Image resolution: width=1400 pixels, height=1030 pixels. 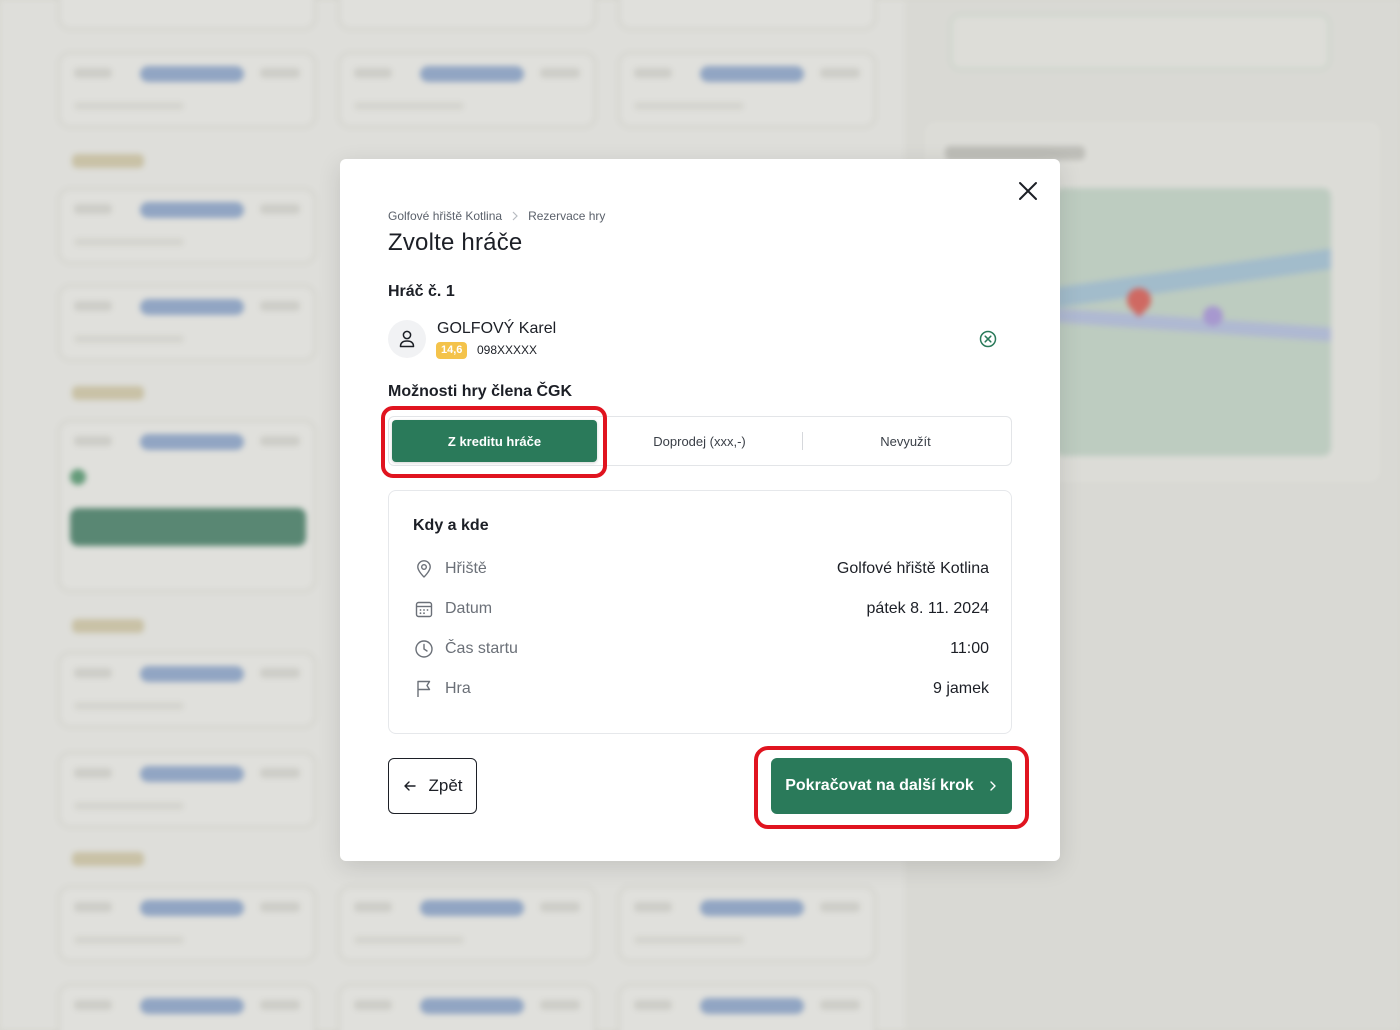 I want to click on info-row-start-time: Čas startu 11:00, so click(x=701, y=649).